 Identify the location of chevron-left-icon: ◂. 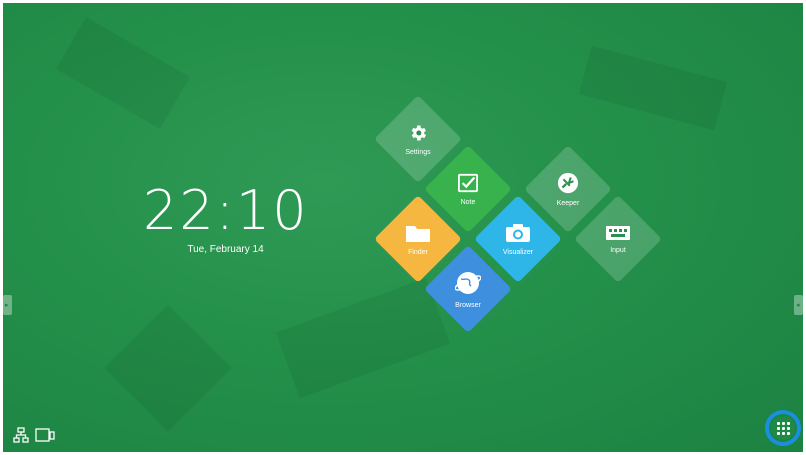
(798, 305).